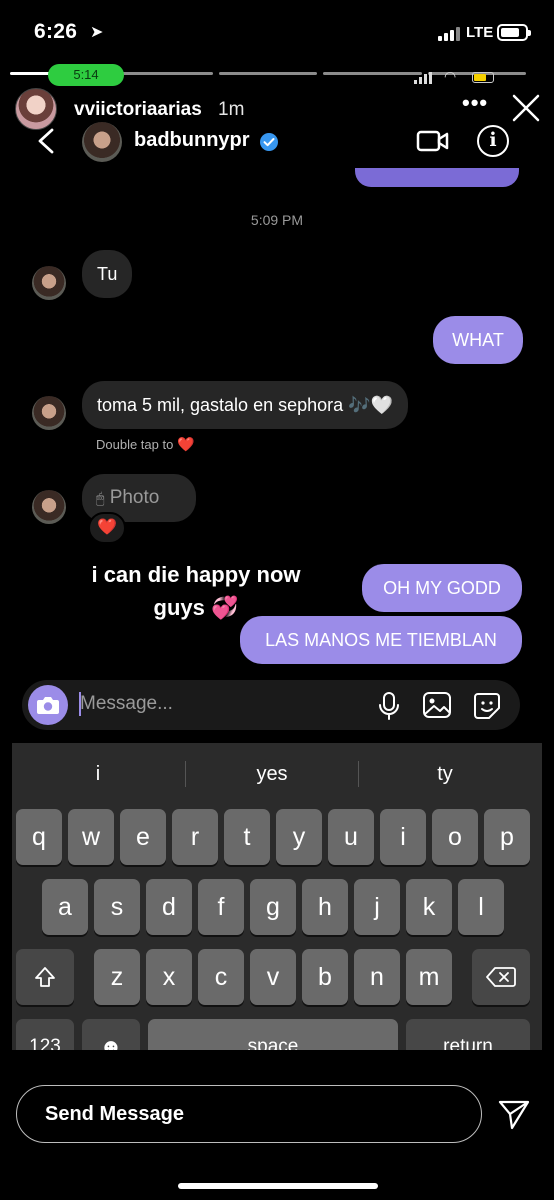 The width and height of the screenshot is (554, 1200). I want to click on incoming-message-toma: toma 5 mil, gastalo en sephora 🎶🤍, so click(245, 405).